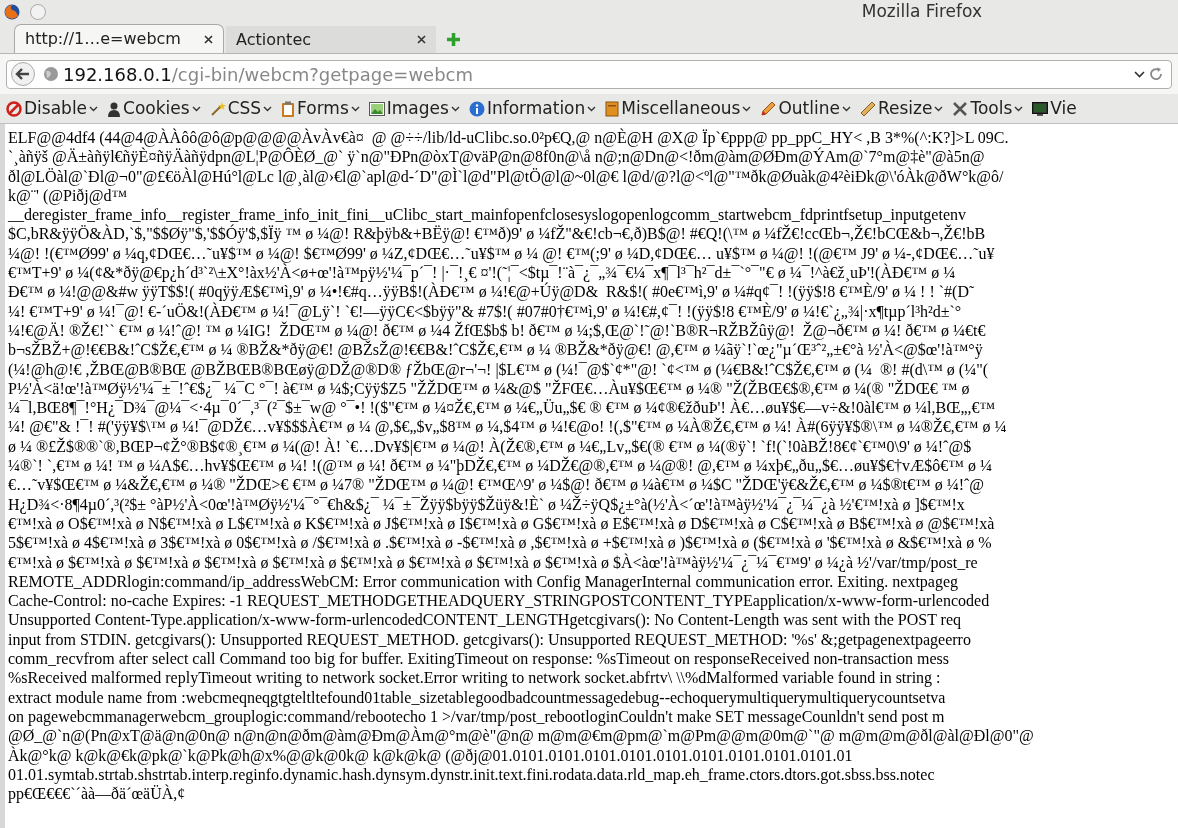 The height and width of the screenshot is (828, 1178). What do you see at coordinates (868, 108) in the screenshot?
I see `ruler-icon` at bounding box center [868, 108].